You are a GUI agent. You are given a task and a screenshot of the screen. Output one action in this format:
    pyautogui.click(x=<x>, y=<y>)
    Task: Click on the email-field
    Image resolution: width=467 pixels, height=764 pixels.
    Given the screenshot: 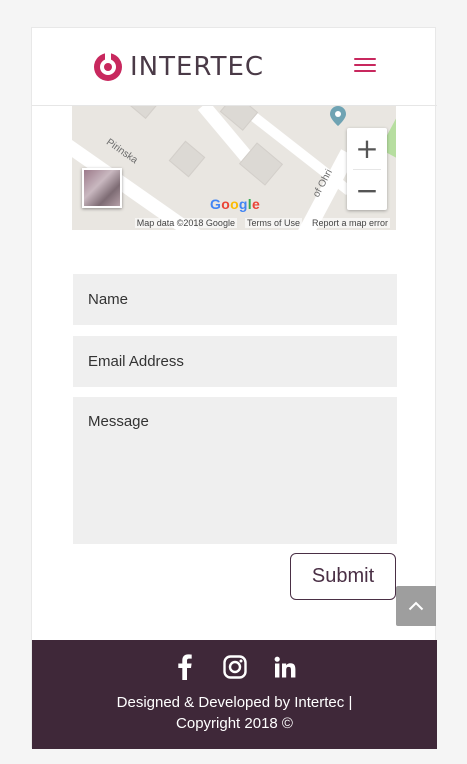 What is the action you would take?
    pyautogui.click(x=235, y=361)
    